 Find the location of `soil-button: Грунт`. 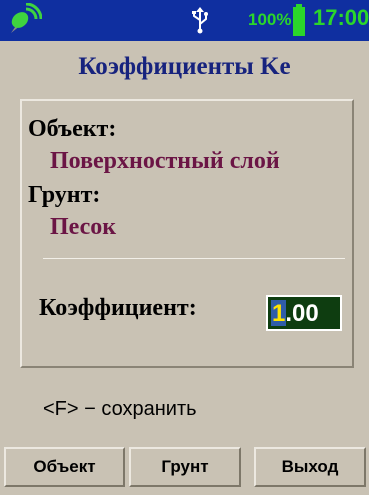

soil-button: Грунт is located at coordinates (185, 467).